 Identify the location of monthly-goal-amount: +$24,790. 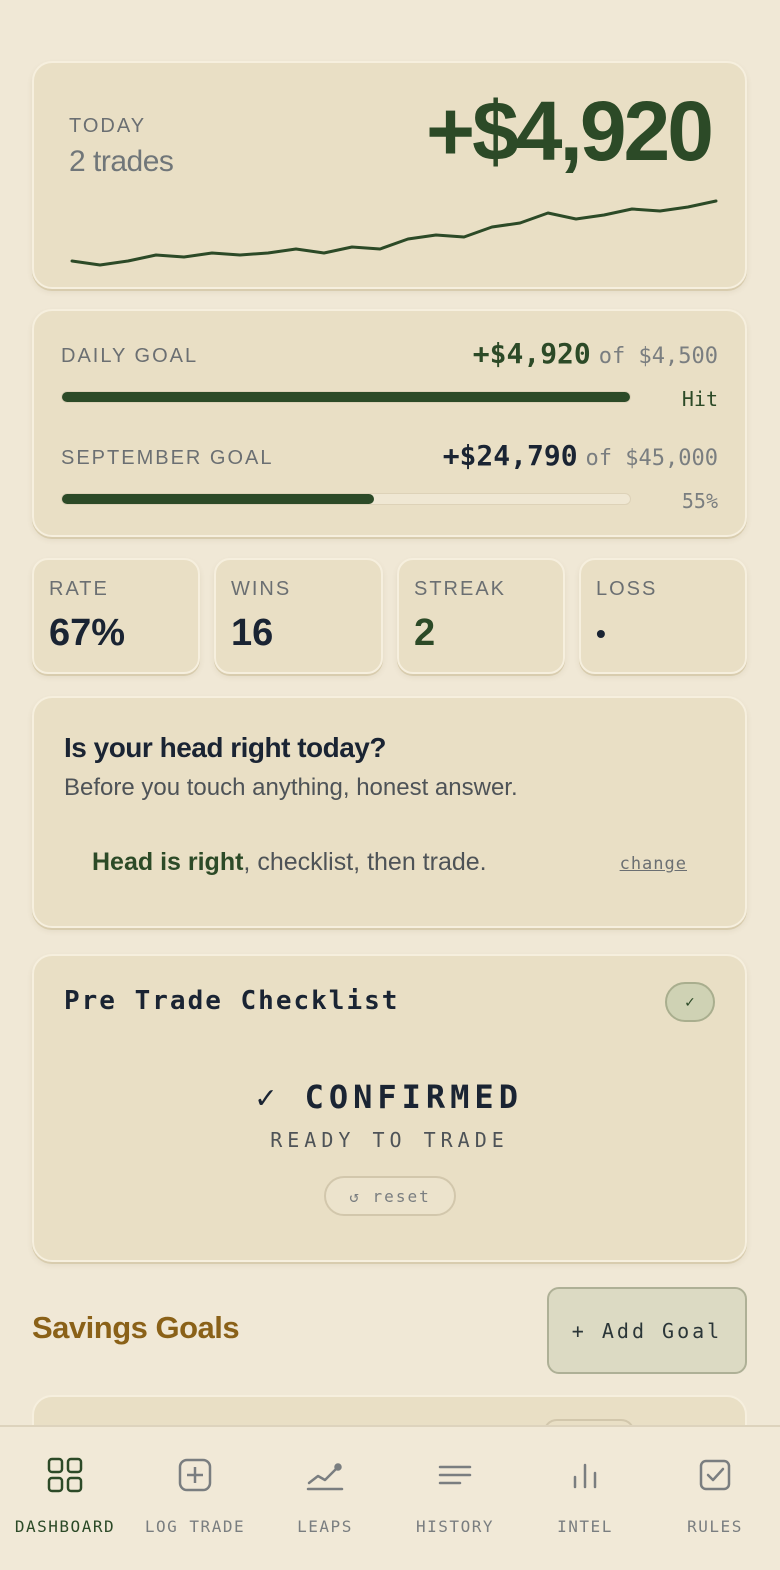
(510, 455).